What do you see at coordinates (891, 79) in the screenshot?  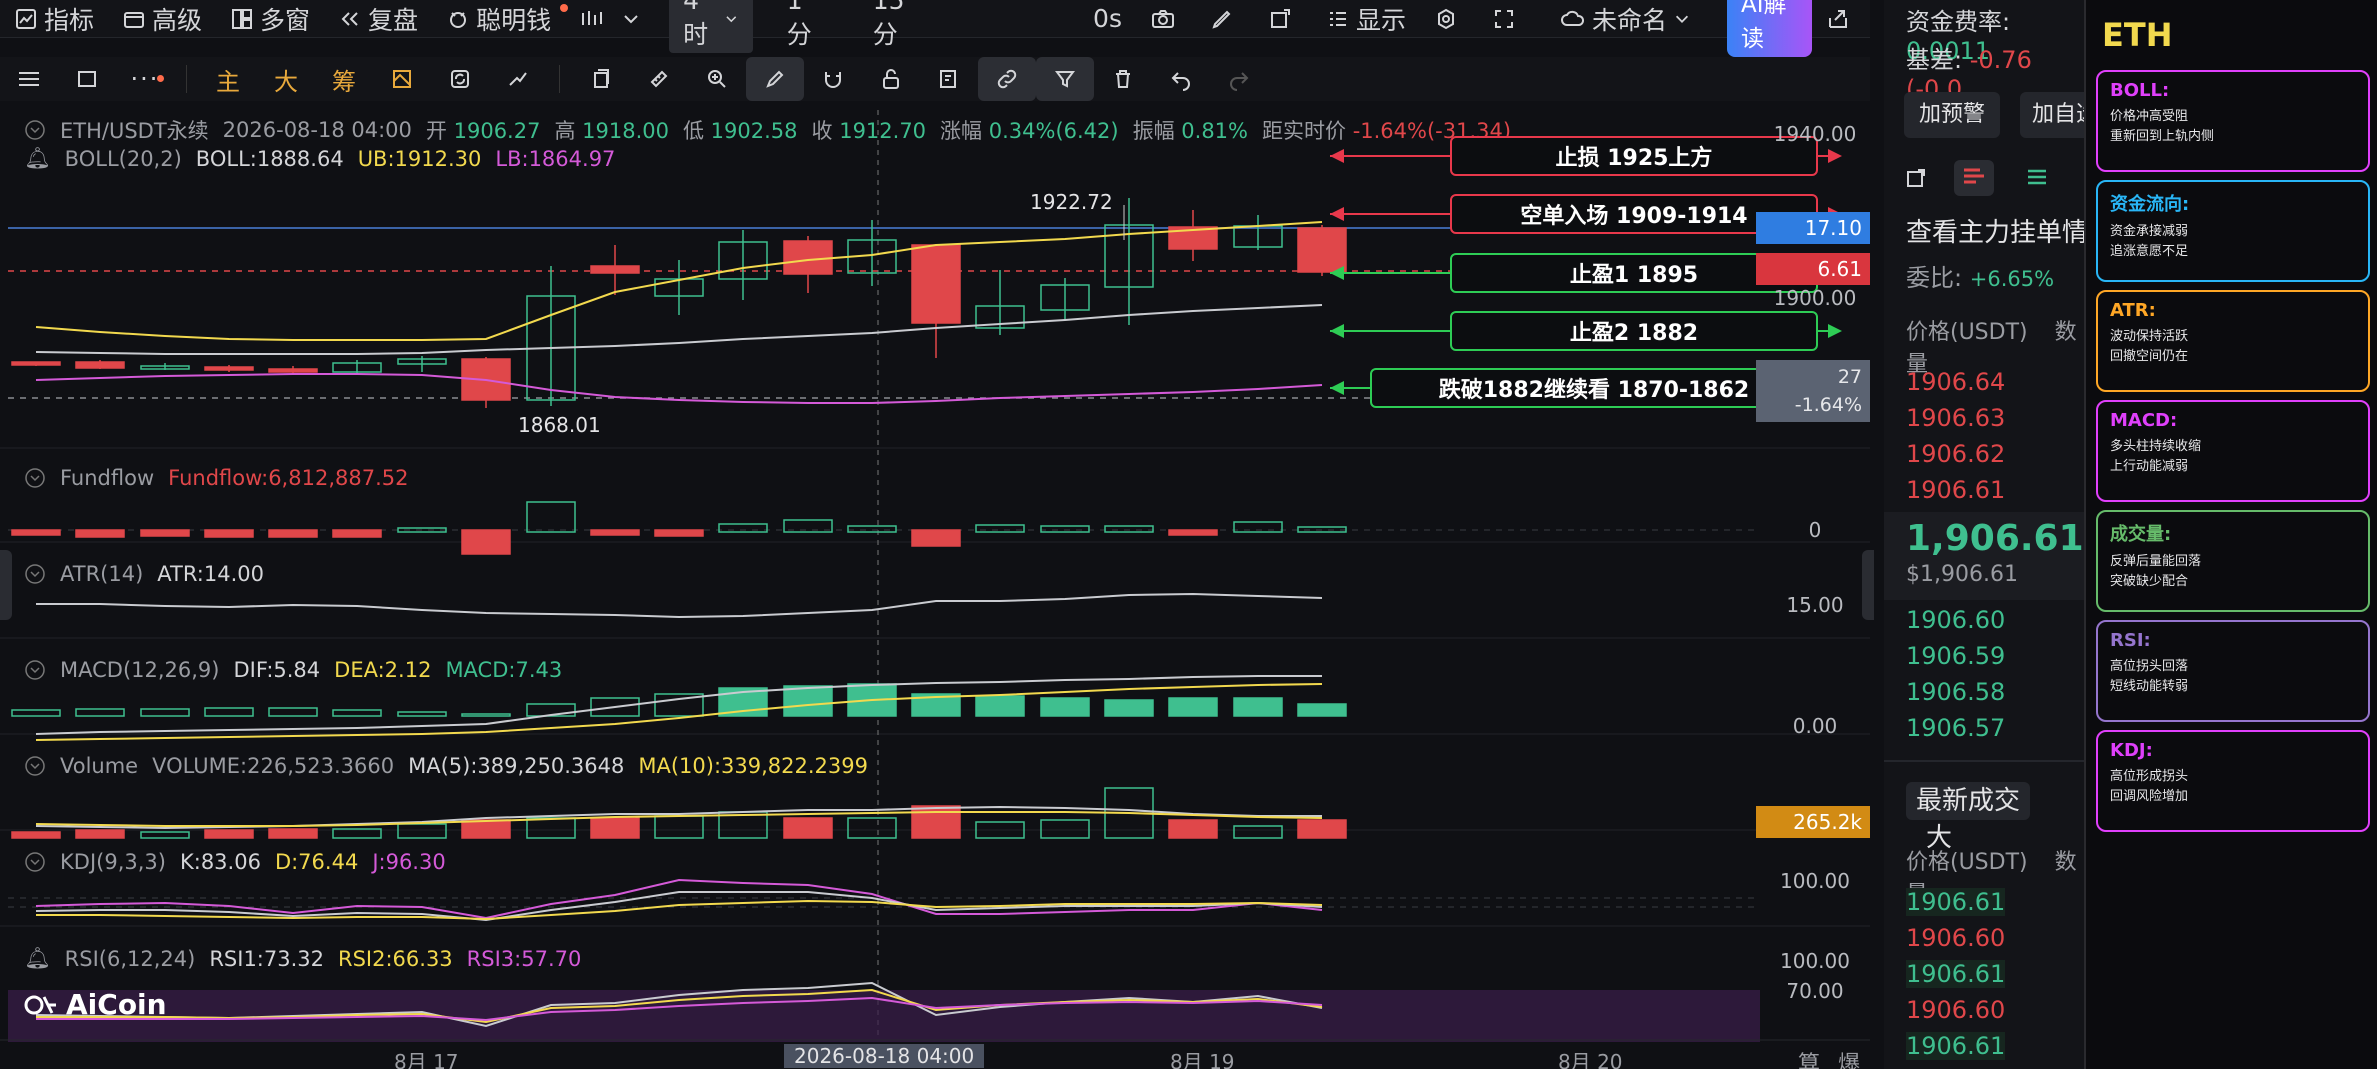 I see `lock-button` at bounding box center [891, 79].